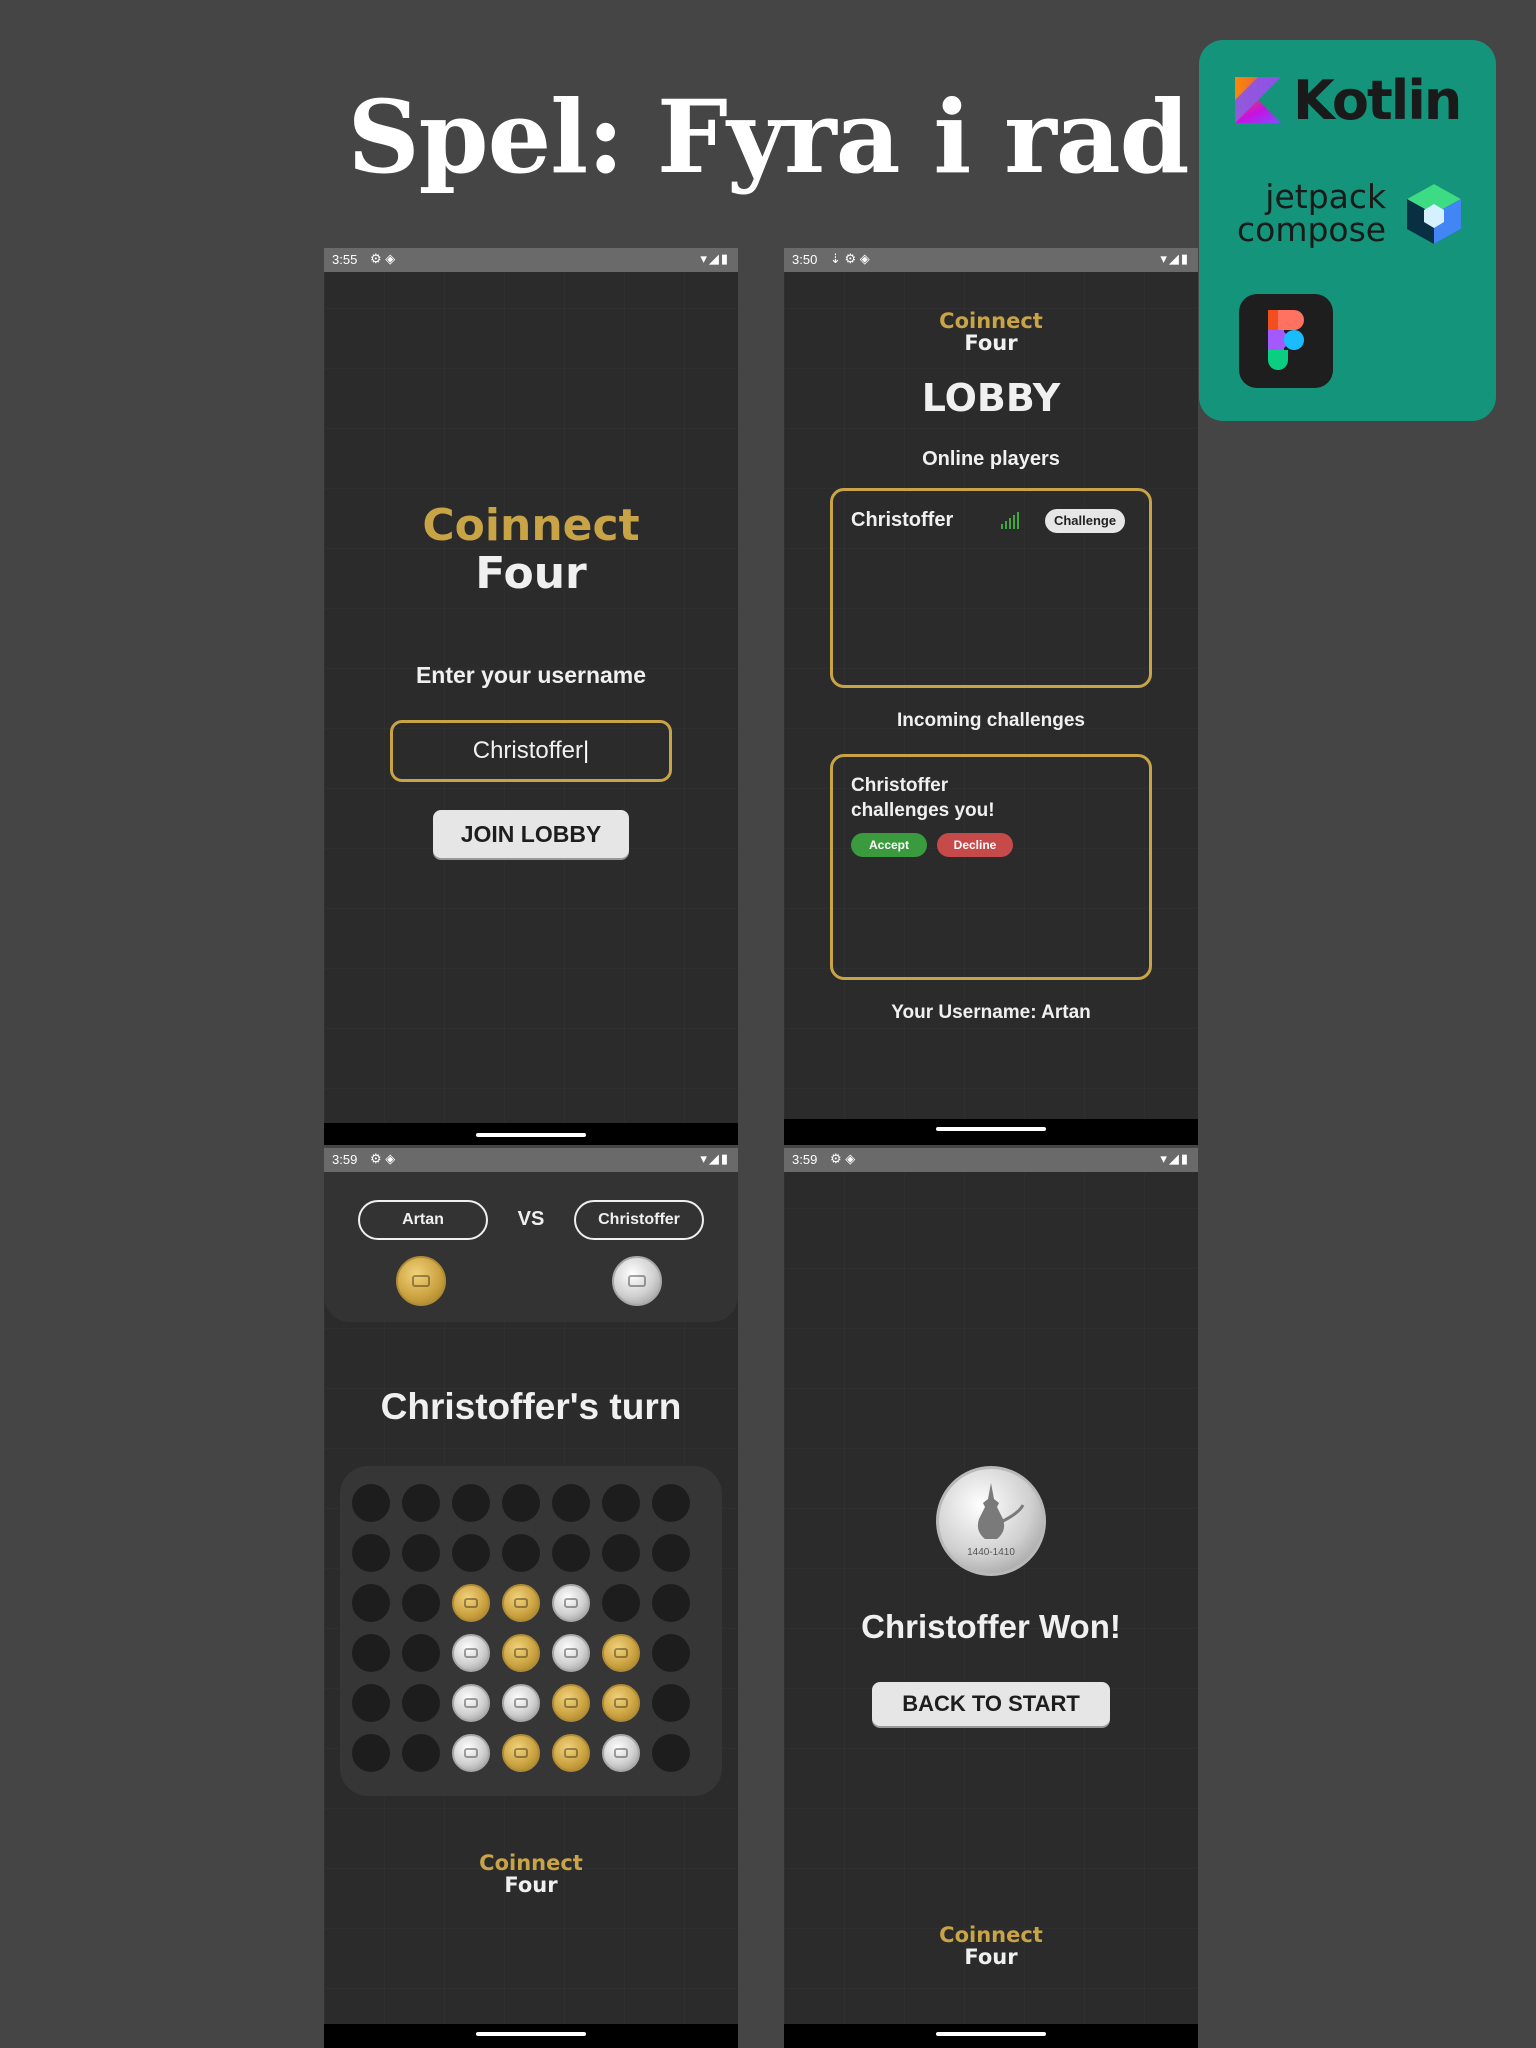  I want to click on challenge-text: challenges you!, so click(923, 810).